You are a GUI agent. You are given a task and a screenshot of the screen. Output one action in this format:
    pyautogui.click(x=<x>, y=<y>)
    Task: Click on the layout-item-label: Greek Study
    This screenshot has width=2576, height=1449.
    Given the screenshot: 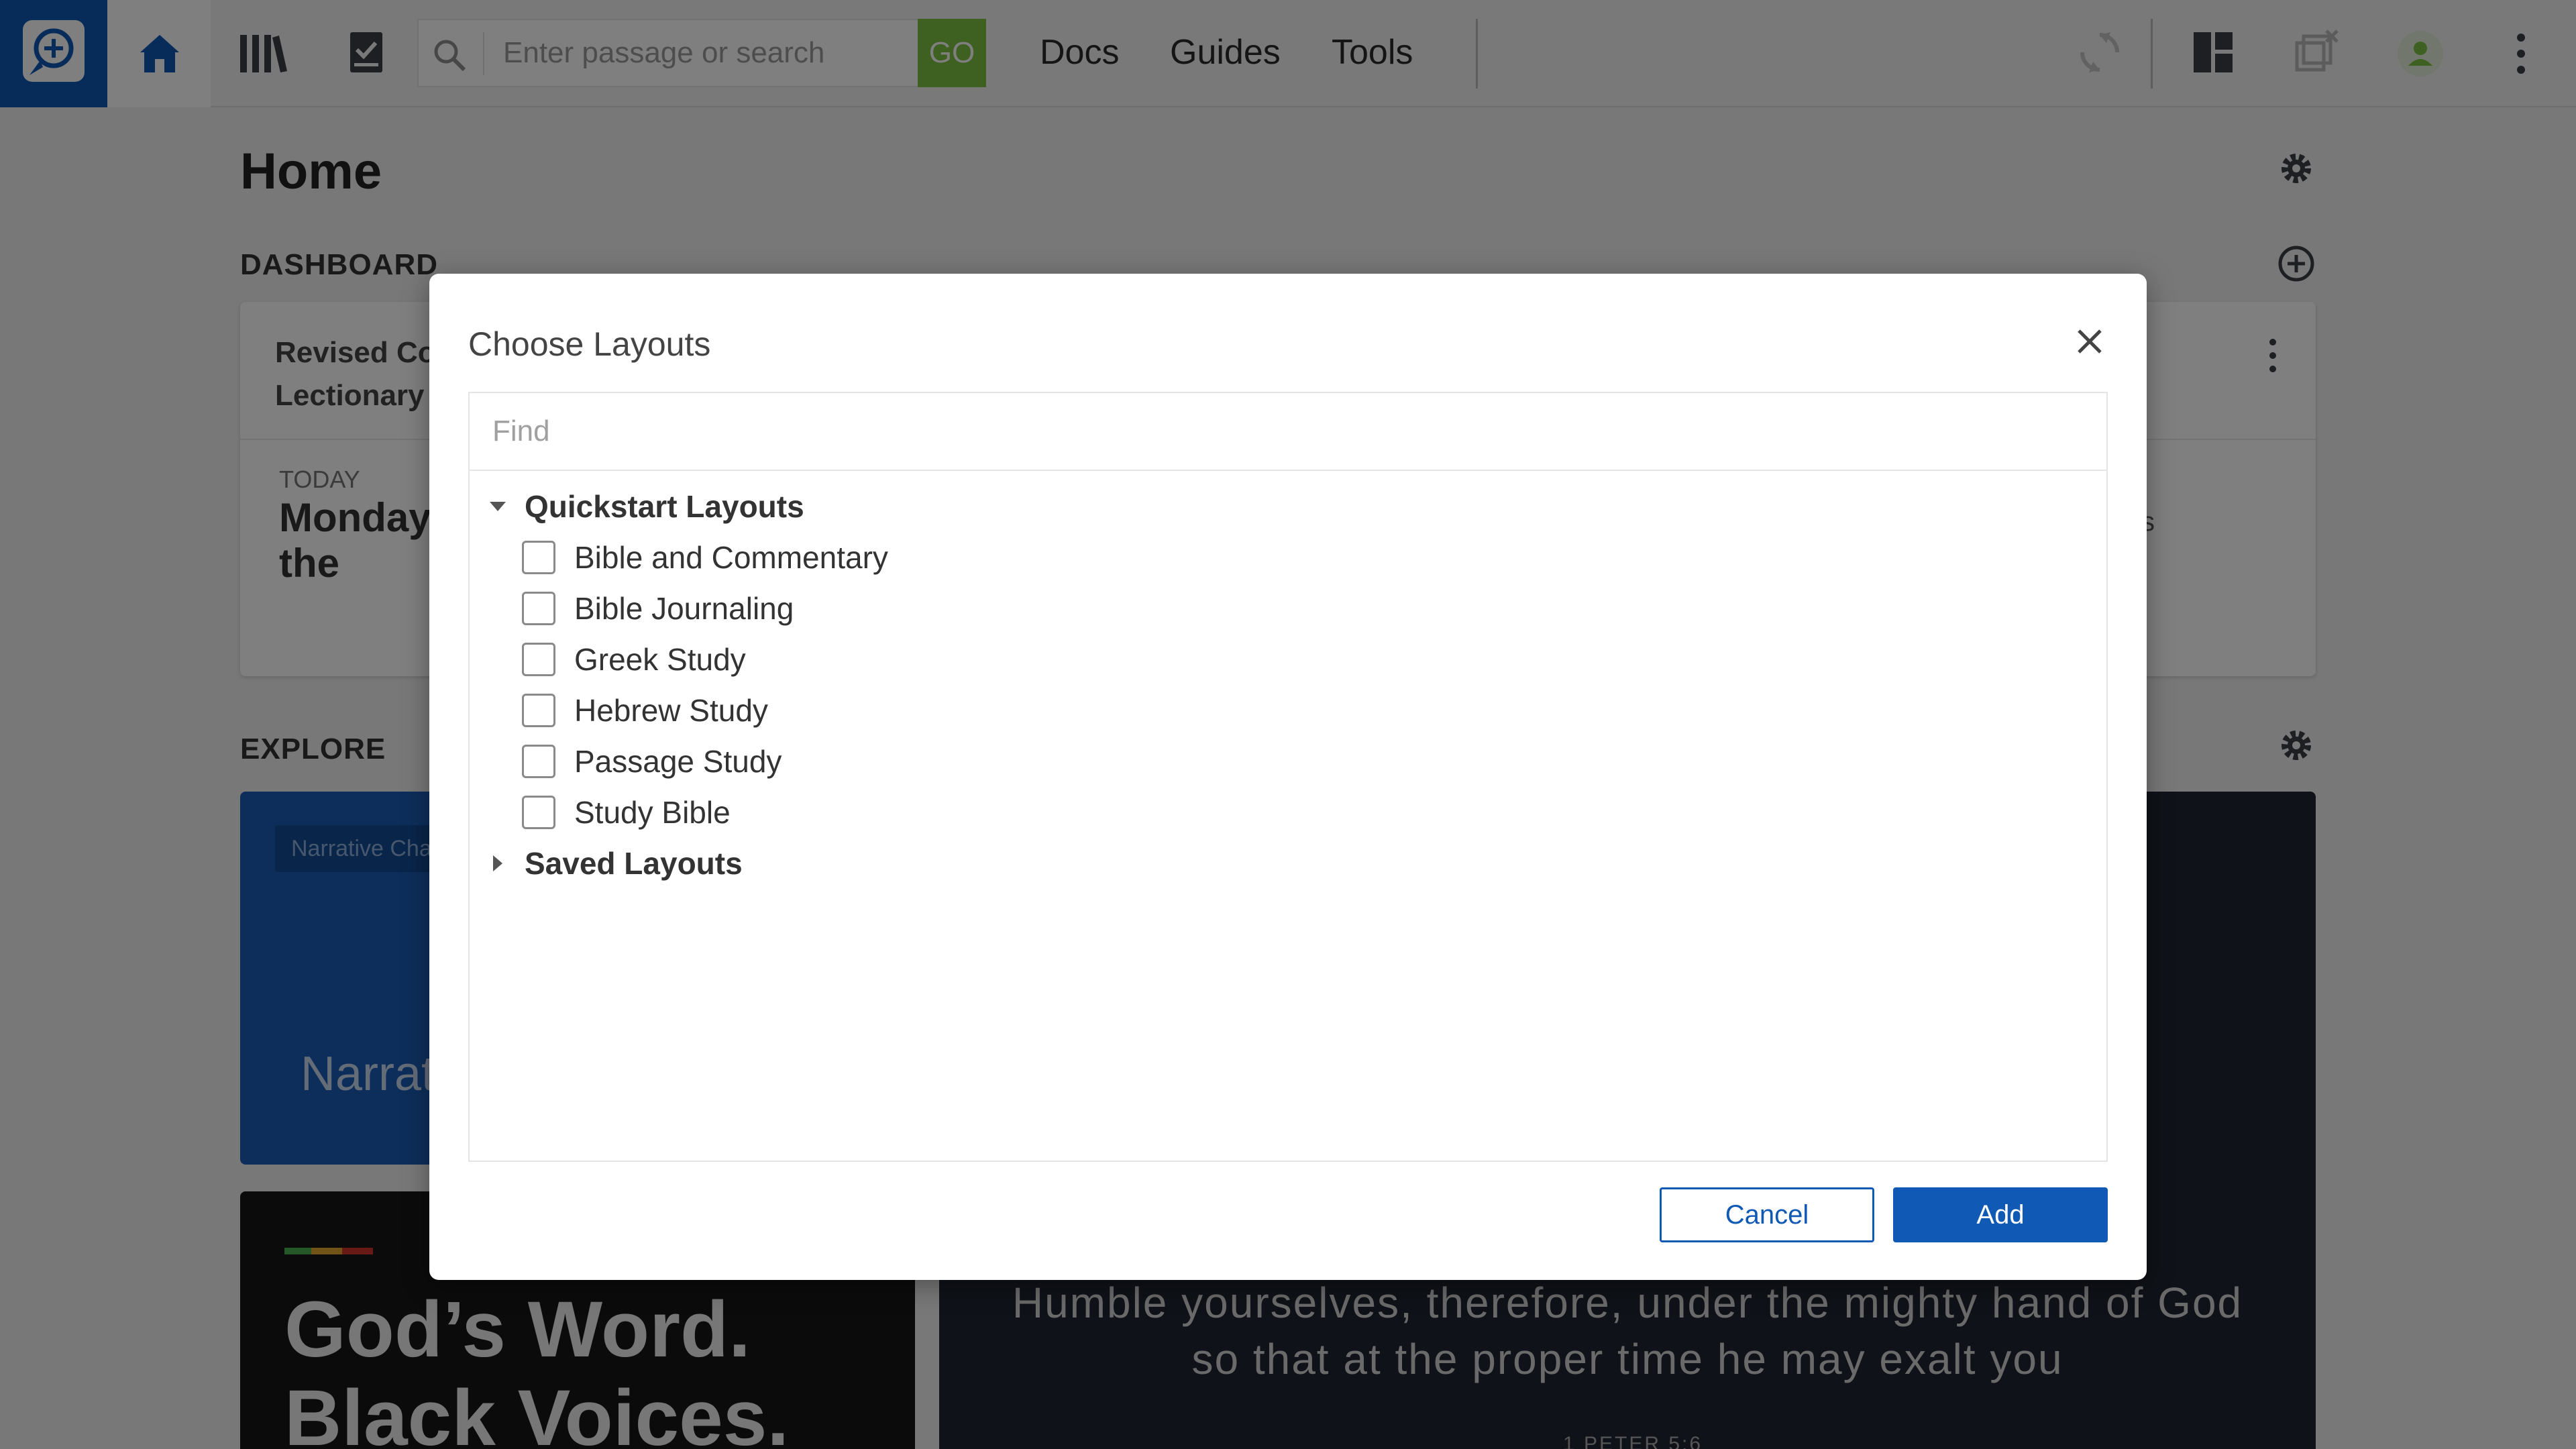 What is the action you would take?
    pyautogui.click(x=660, y=659)
    